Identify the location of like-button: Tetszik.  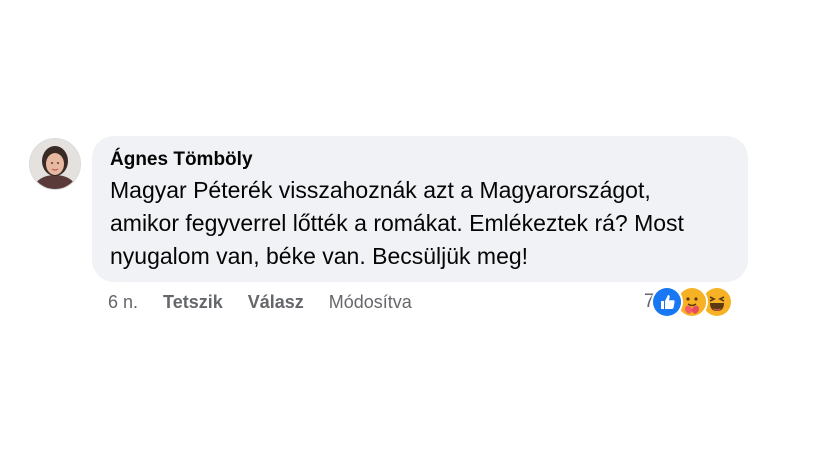
(193, 302).